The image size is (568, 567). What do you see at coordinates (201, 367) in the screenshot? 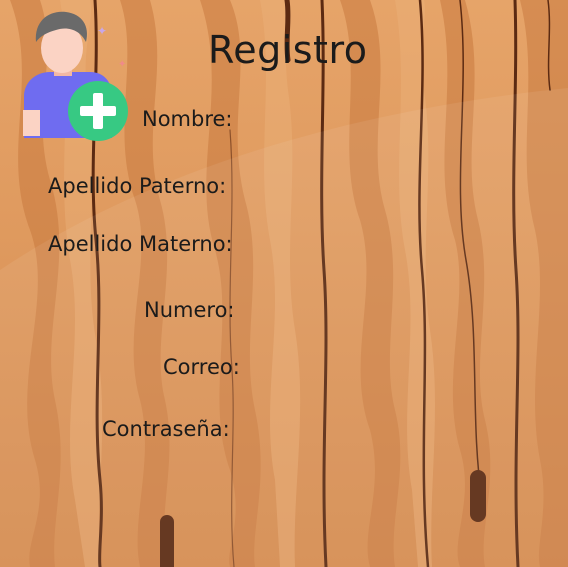
I see `correo-label: Correo:` at bounding box center [201, 367].